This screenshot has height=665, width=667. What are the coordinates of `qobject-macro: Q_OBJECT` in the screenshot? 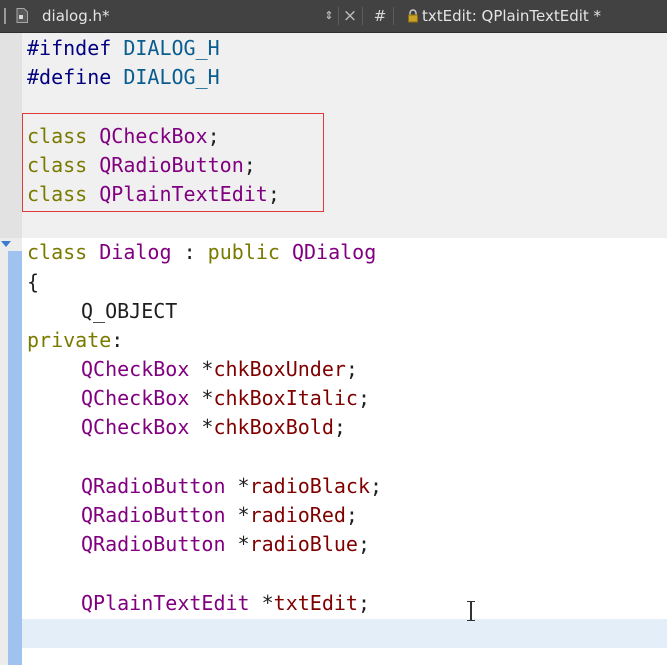 It's located at (129, 310).